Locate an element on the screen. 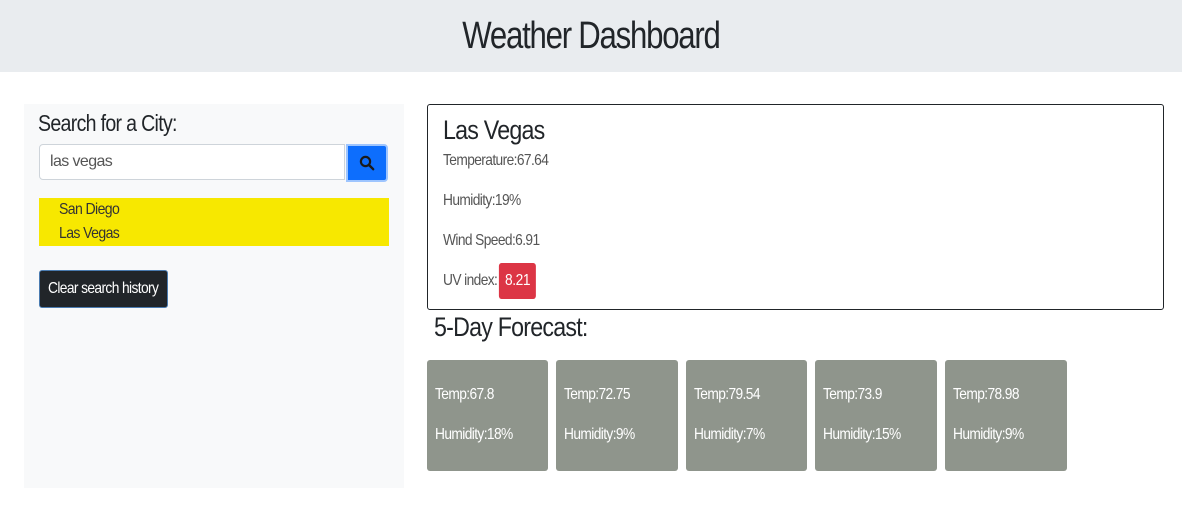  clear-history-label: Clear search history is located at coordinates (103, 288).